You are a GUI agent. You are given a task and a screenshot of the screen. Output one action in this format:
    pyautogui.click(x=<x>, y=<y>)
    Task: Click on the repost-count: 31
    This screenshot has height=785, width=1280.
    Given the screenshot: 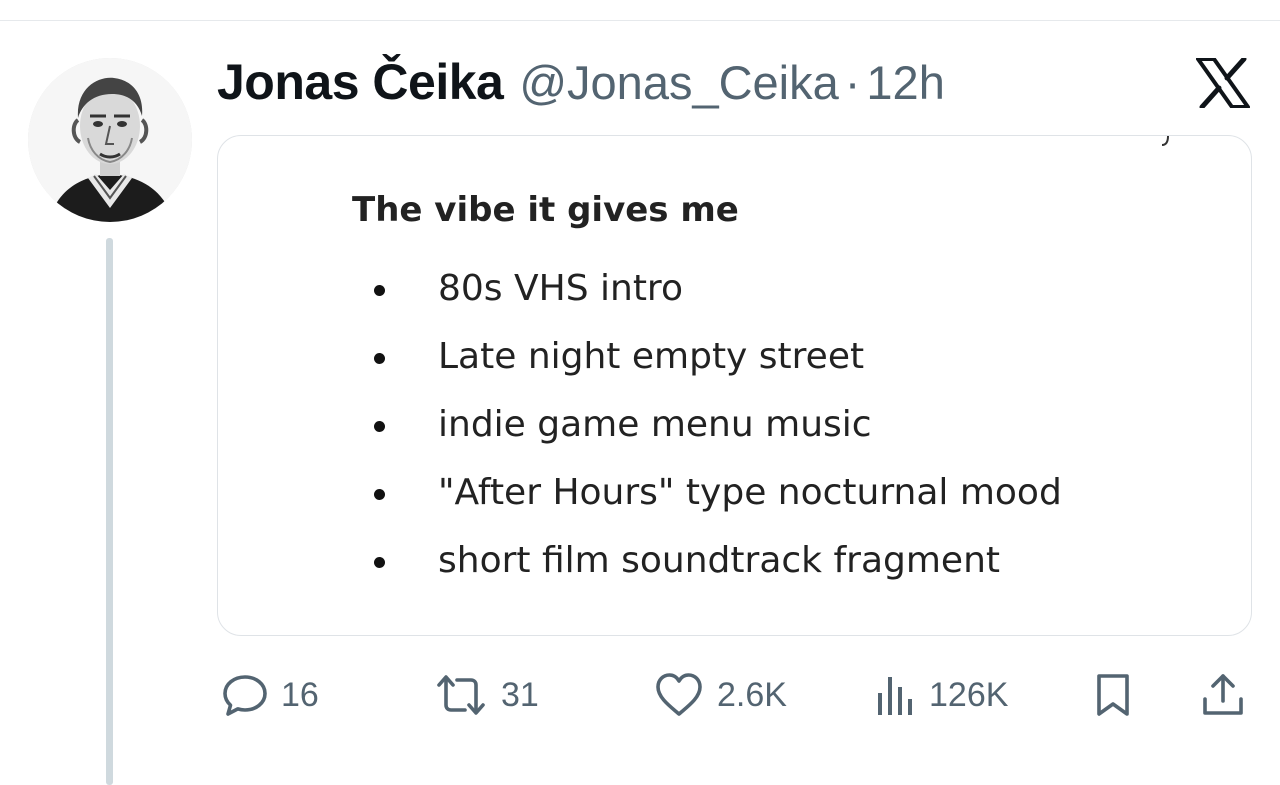 What is the action you would take?
    pyautogui.click(x=520, y=694)
    